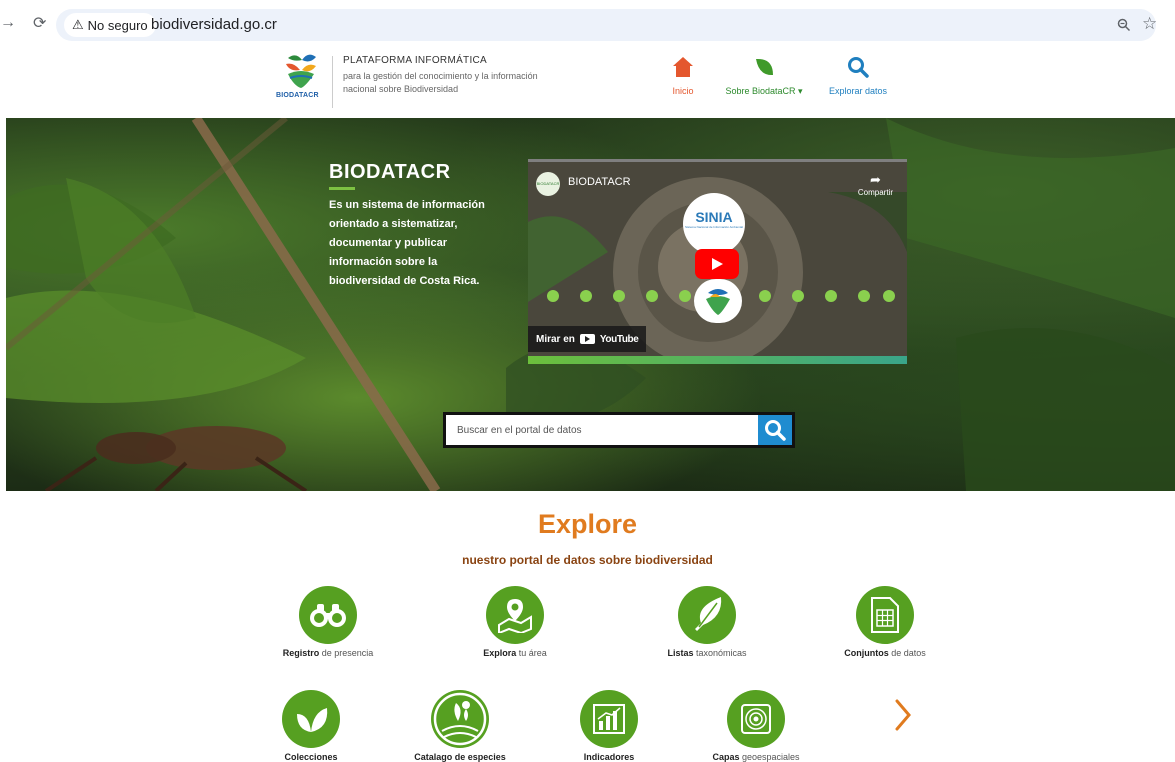 The image size is (1175, 762). What do you see at coordinates (756, 719) in the screenshot?
I see `layers-icon` at bounding box center [756, 719].